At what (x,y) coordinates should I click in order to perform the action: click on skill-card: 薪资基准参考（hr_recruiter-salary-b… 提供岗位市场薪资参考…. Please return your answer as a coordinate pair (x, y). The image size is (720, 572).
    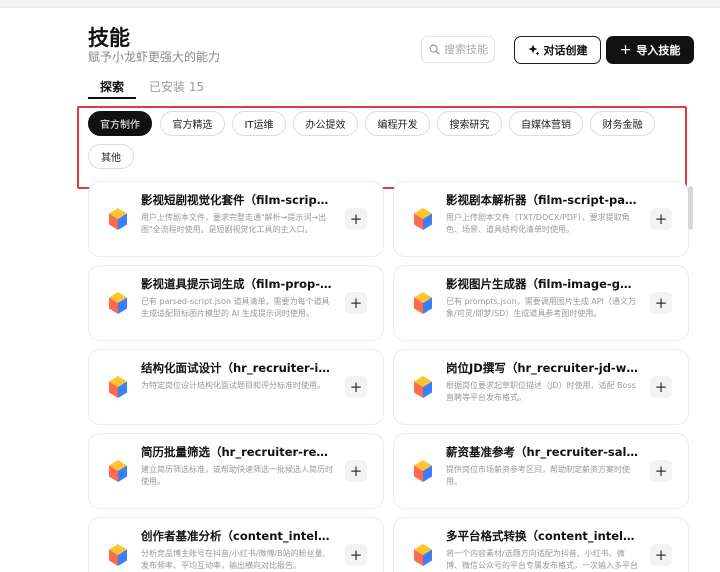
    Looking at the image, I should click on (541, 471).